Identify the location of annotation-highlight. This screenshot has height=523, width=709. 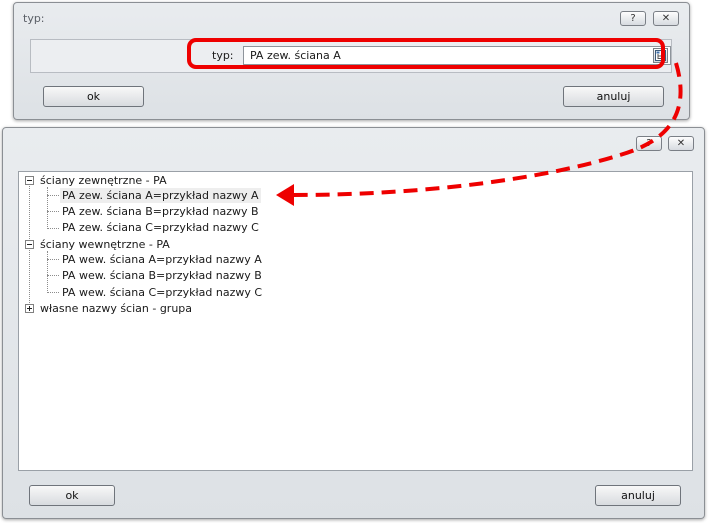
(426, 53).